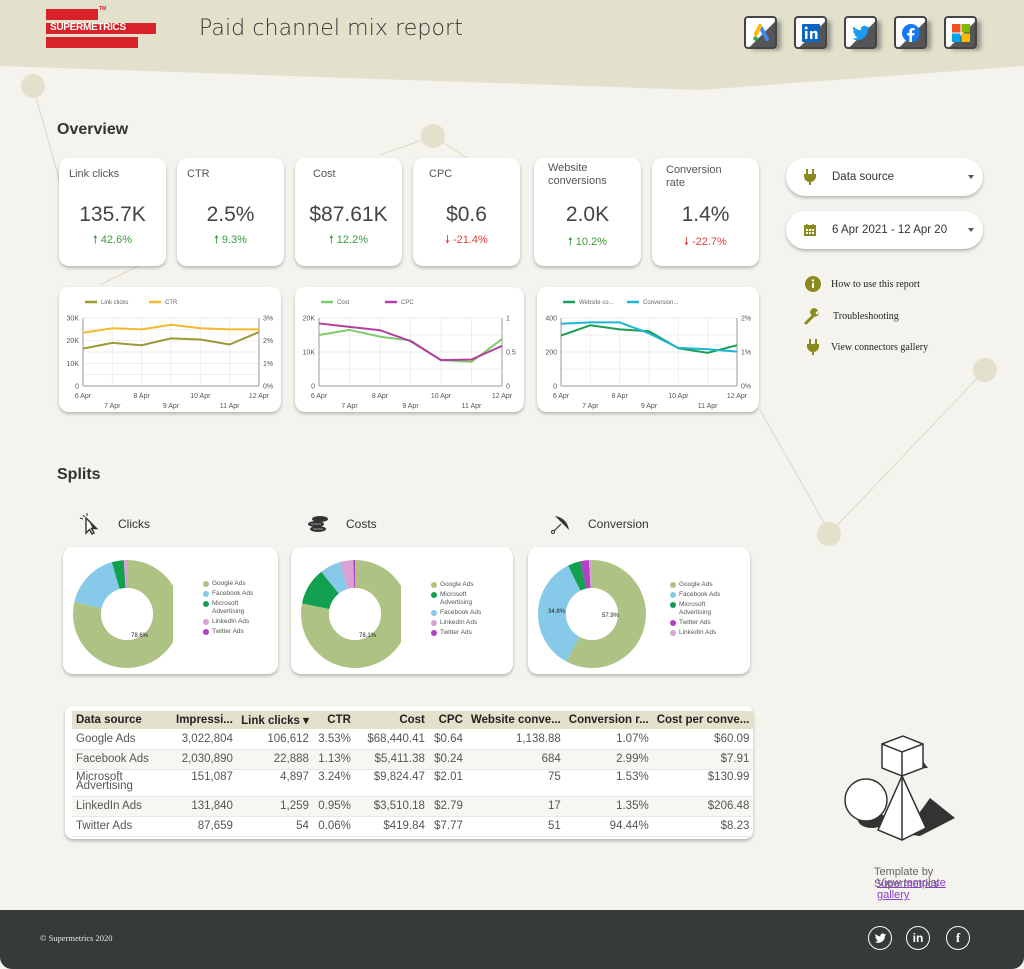 The height and width of the screenshot is (969, 1024). Describe the element at coordinates (686, 242) in the screenshot. I see `arrow-down-icon: 🠗` at that location.